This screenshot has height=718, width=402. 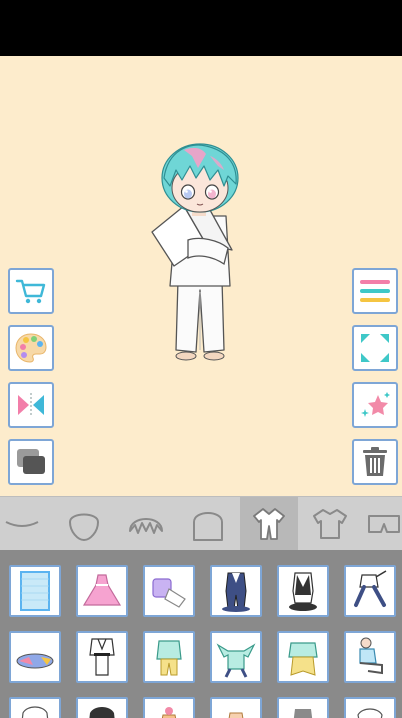 I want to click on mouth-icon, so click(x=22, y=524).